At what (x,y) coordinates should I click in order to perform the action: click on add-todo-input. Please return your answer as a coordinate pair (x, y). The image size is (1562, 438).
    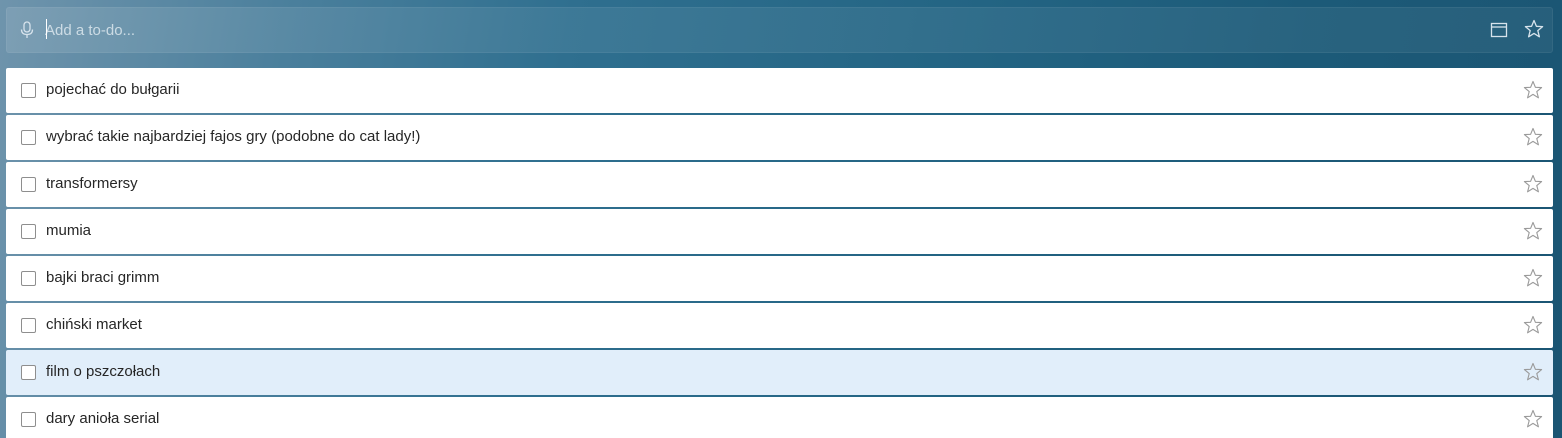
    Looking at the image, I should click on (745, 30).